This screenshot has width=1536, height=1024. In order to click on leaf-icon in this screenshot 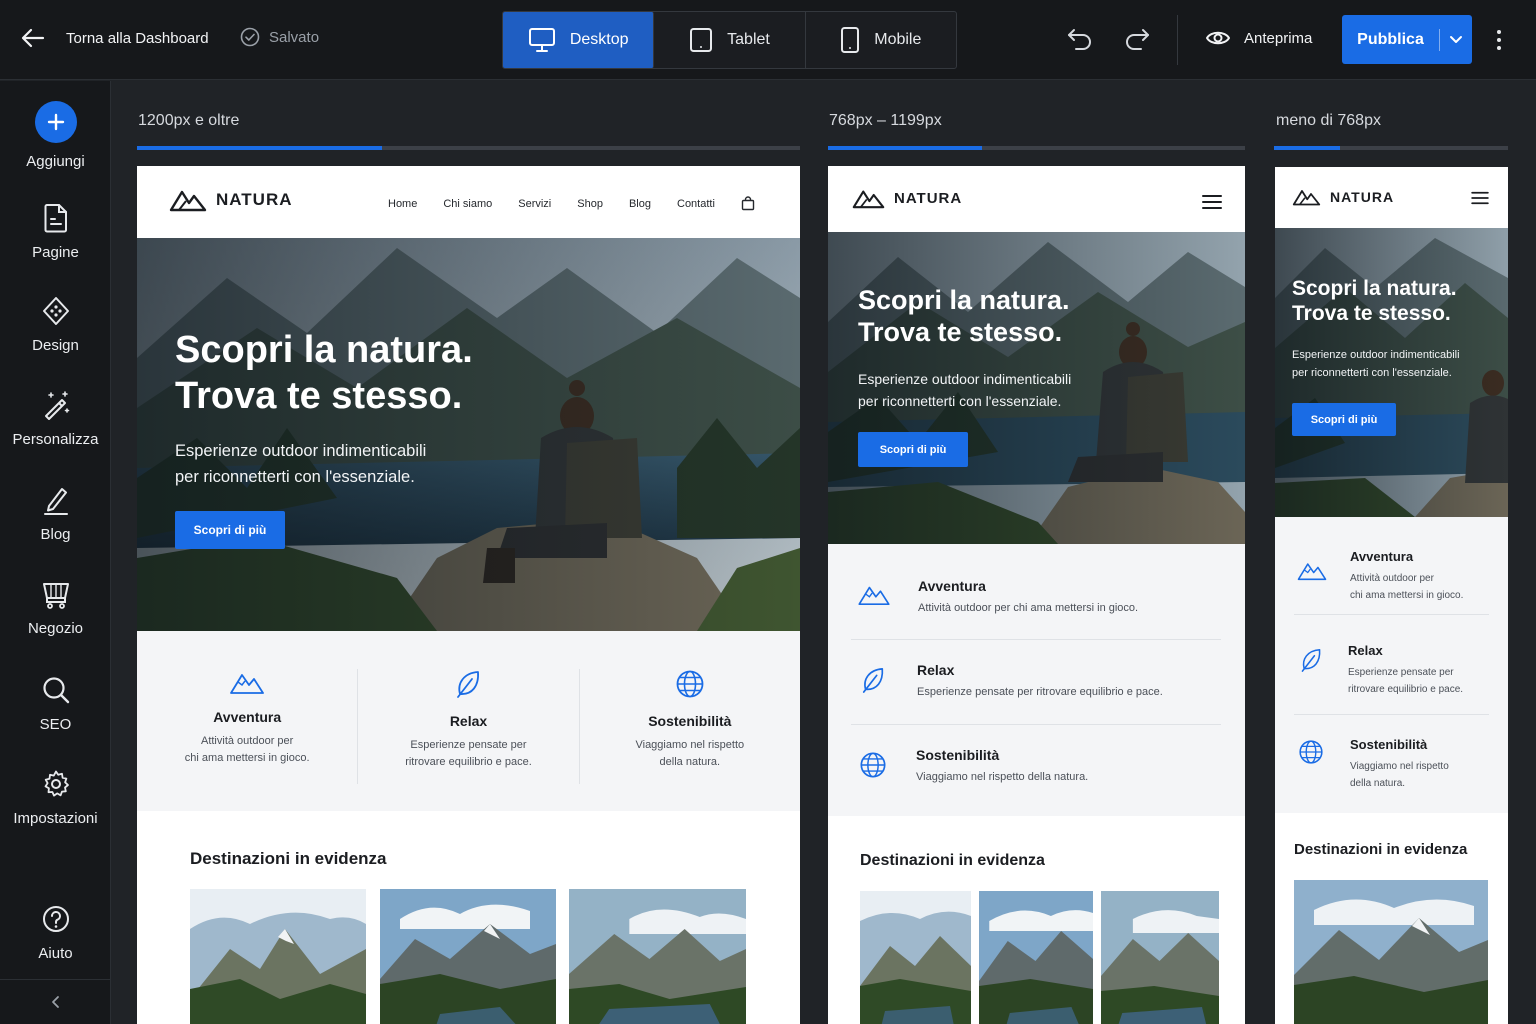, I will do `click(1311, 660)`.